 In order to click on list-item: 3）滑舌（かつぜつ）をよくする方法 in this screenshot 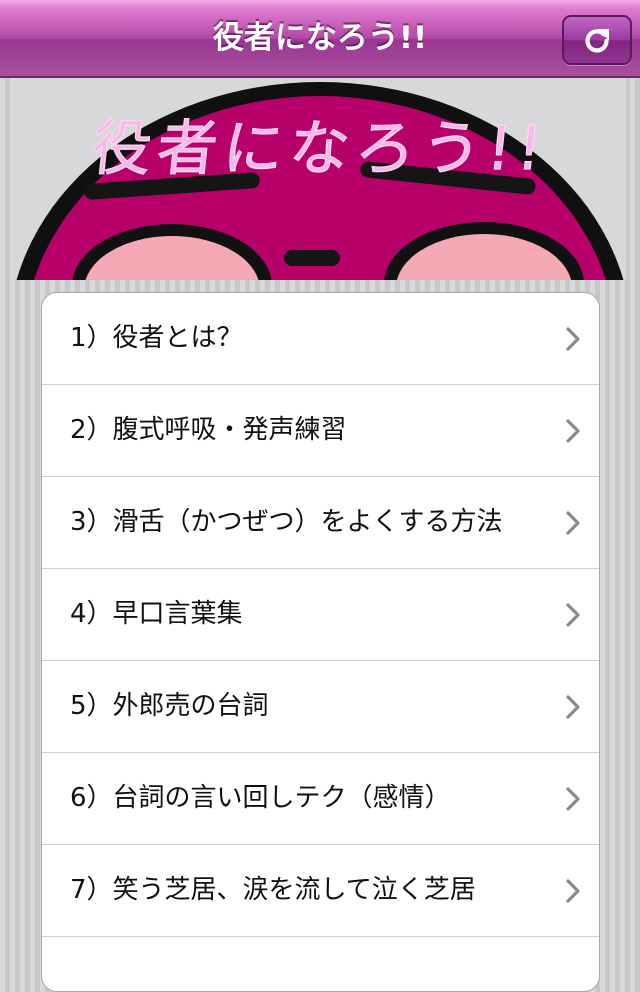, I will do `click(320, 523)`.